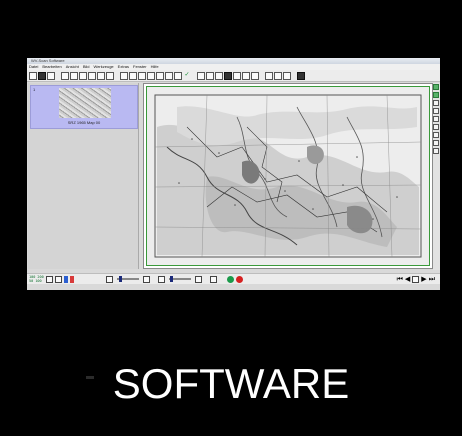 The height and width of the screenshot is (436, 462). Describe the element at coordinates (278, 75) in the screenshot. I see `document-2-icon` at that location.